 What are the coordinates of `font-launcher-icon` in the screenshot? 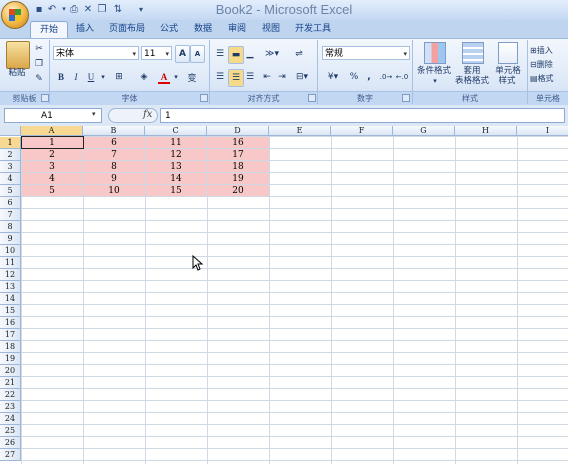 It's located at (204, 98).